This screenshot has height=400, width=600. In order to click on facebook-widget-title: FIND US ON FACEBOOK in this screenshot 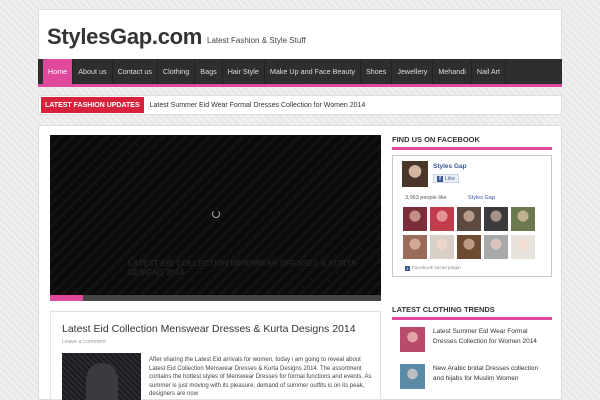, I will do `click(472, 142)`.